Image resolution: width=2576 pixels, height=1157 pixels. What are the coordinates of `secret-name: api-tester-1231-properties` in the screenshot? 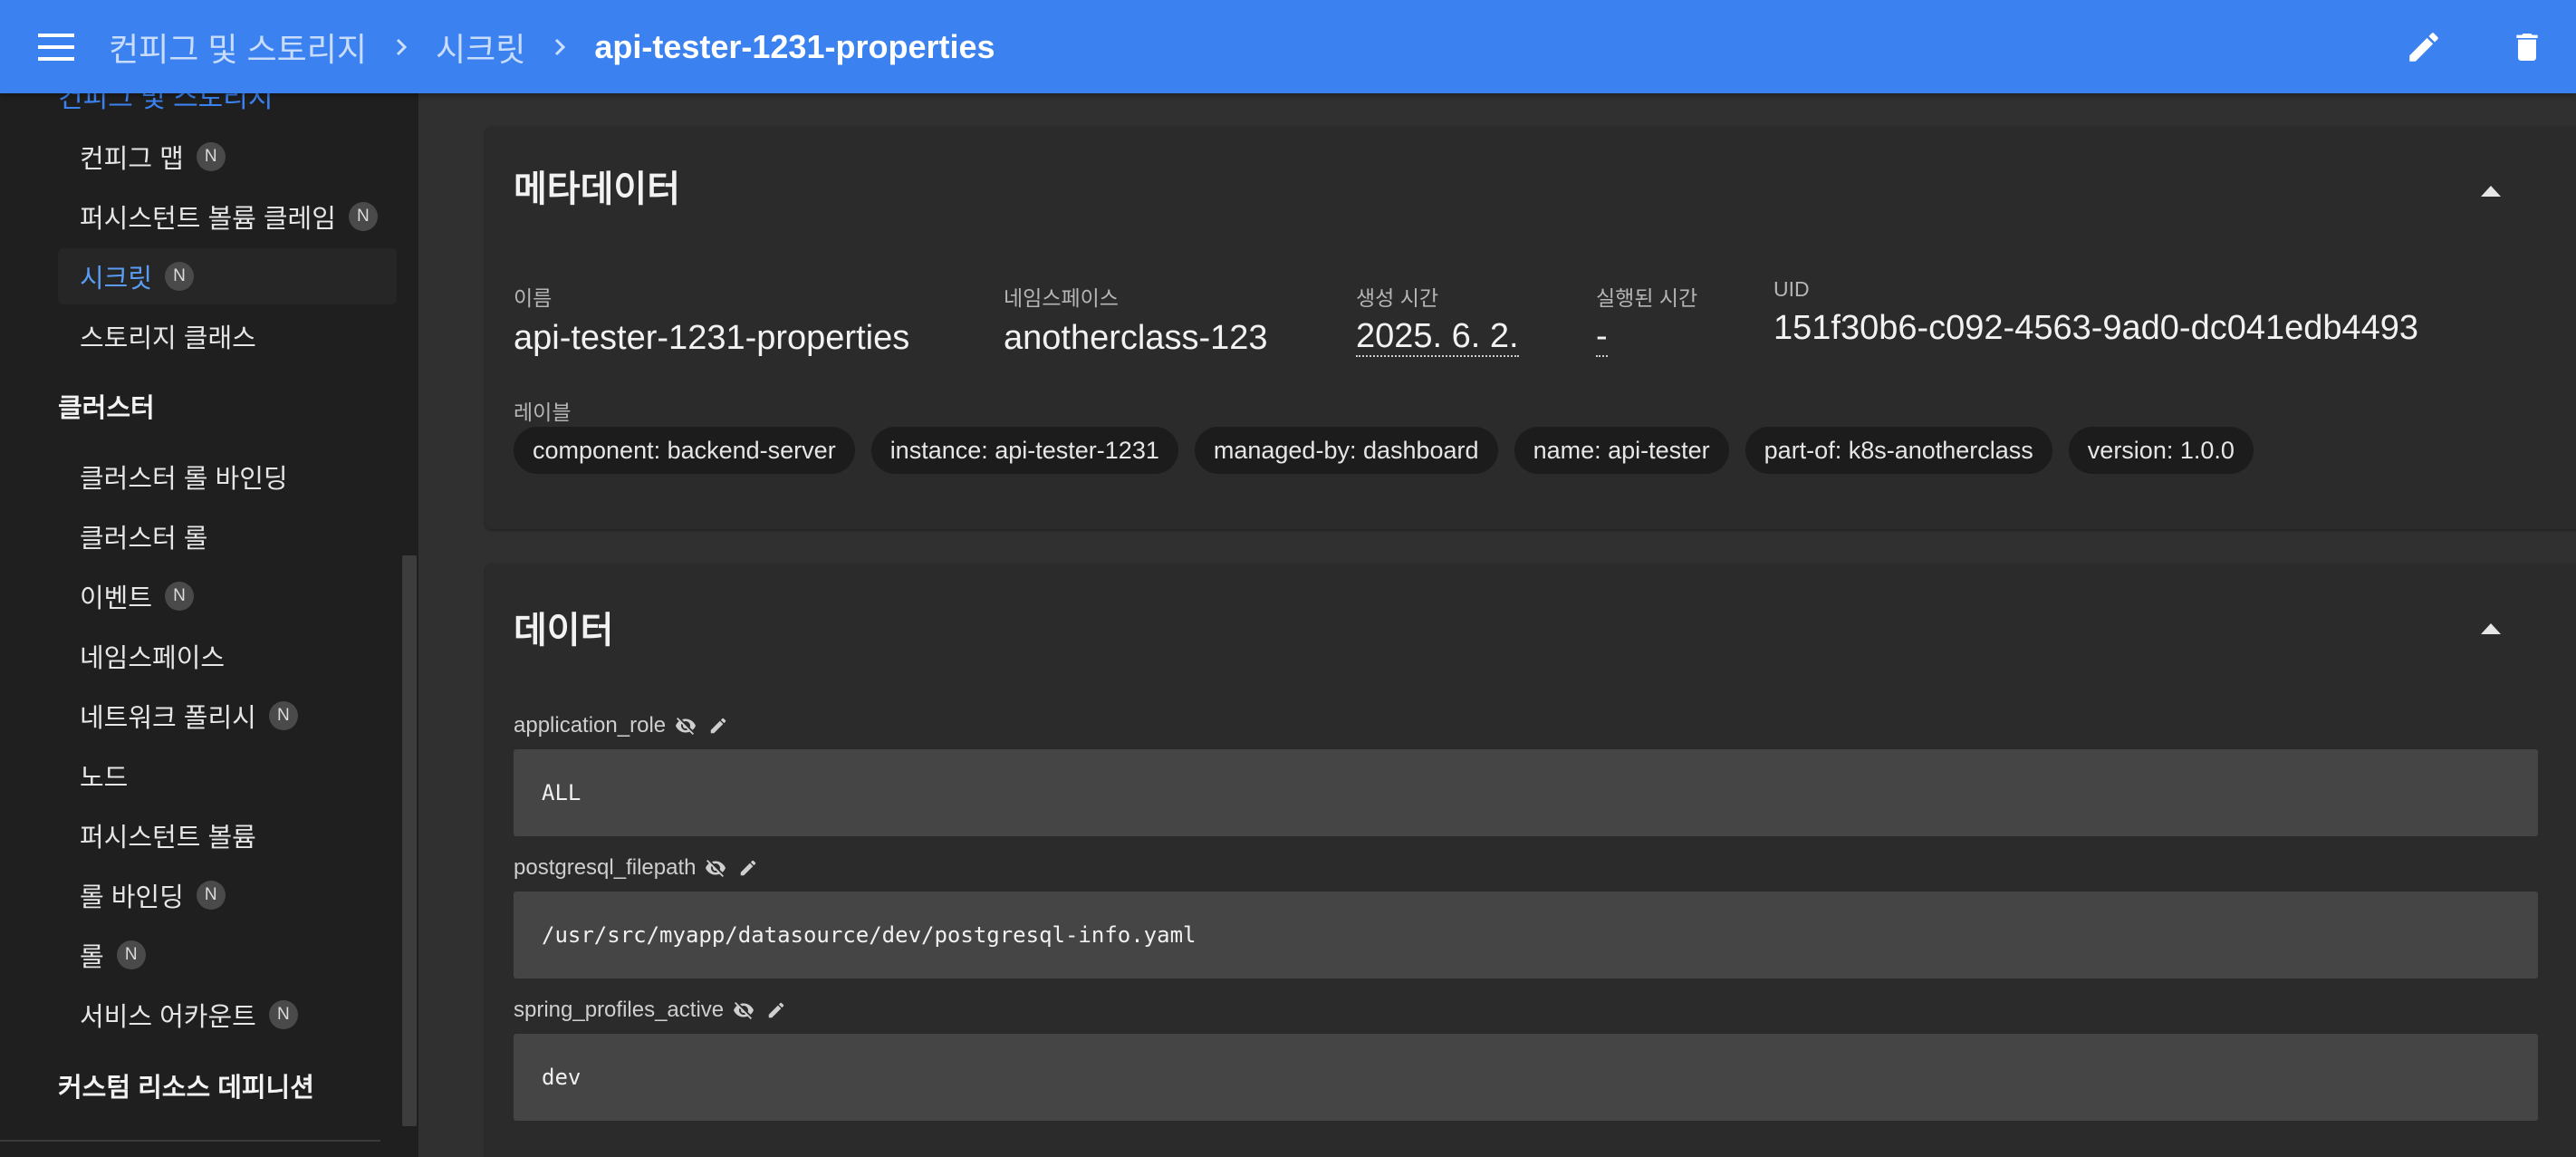 It's located at (712, 338).